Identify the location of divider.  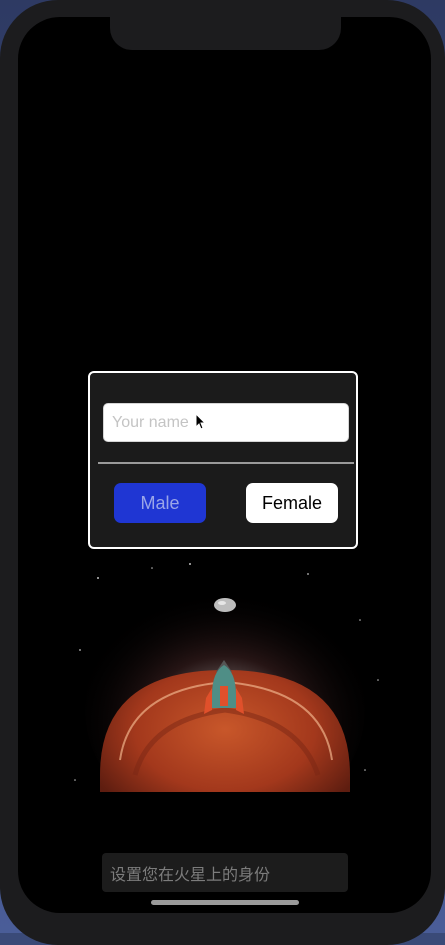
(226, 463).